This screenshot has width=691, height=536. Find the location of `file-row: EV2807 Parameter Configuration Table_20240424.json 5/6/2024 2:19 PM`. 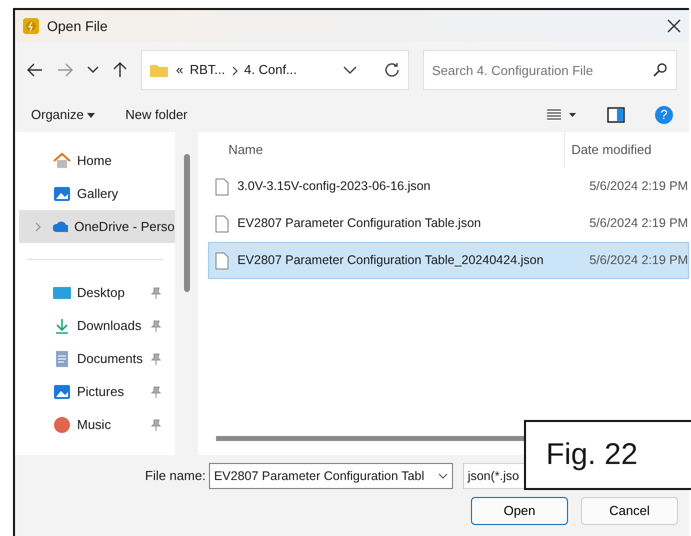

file-row: EV2807 Parameter Configuration Table_20240424.json 5/6/2024 2:19 PM is located at coordinates (448, 260).